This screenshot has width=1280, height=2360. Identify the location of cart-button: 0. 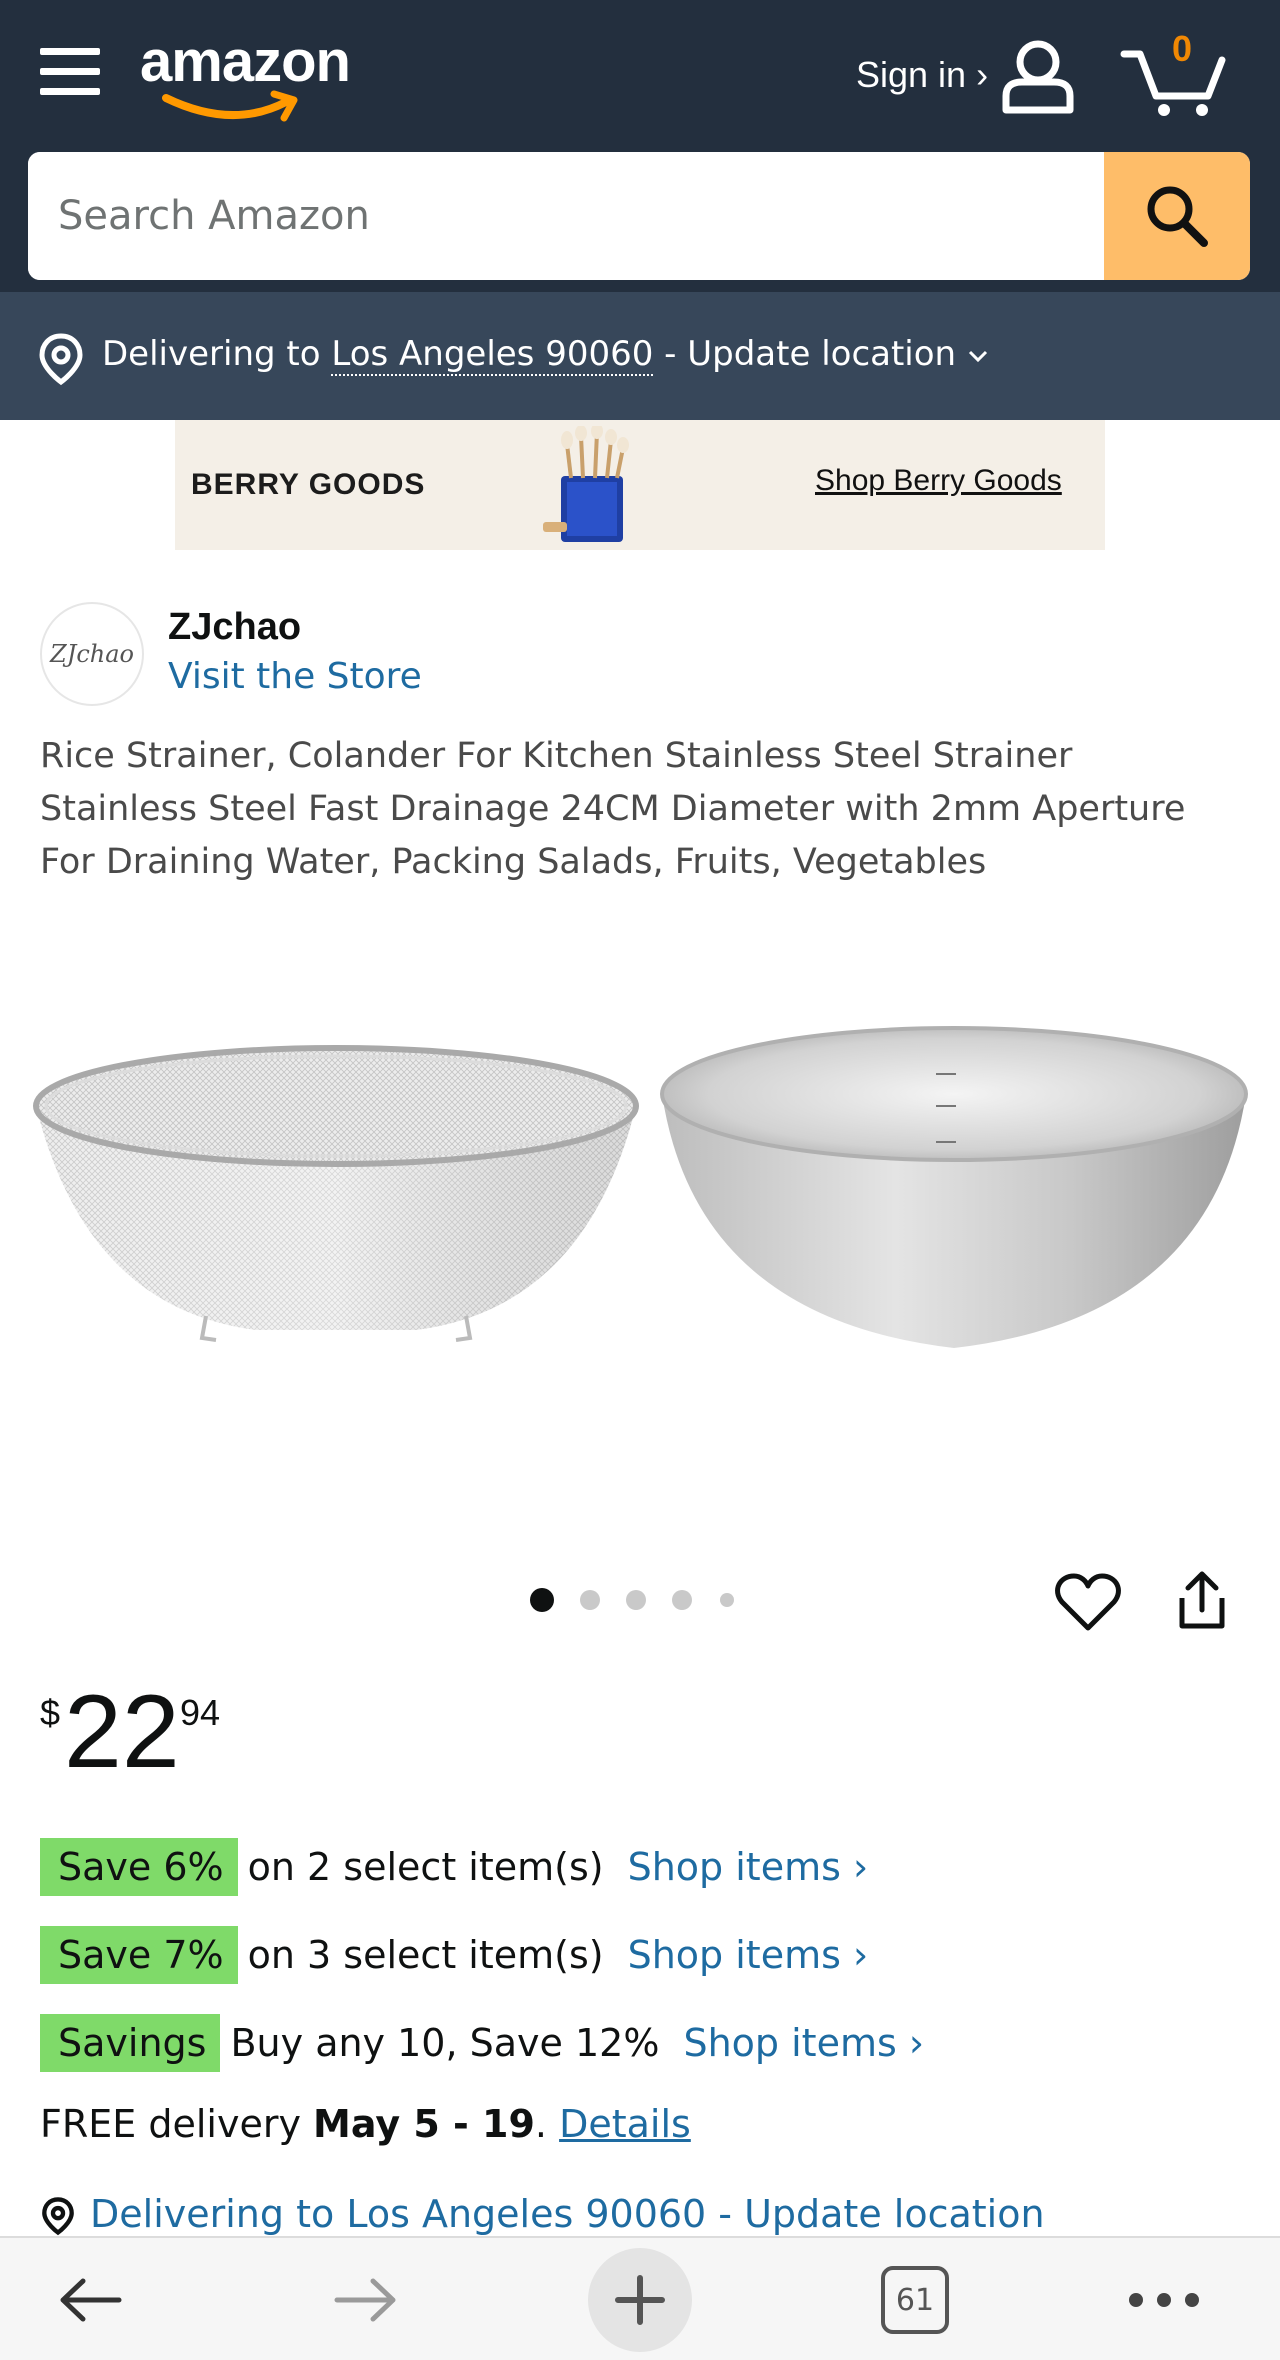
(1175, 74).